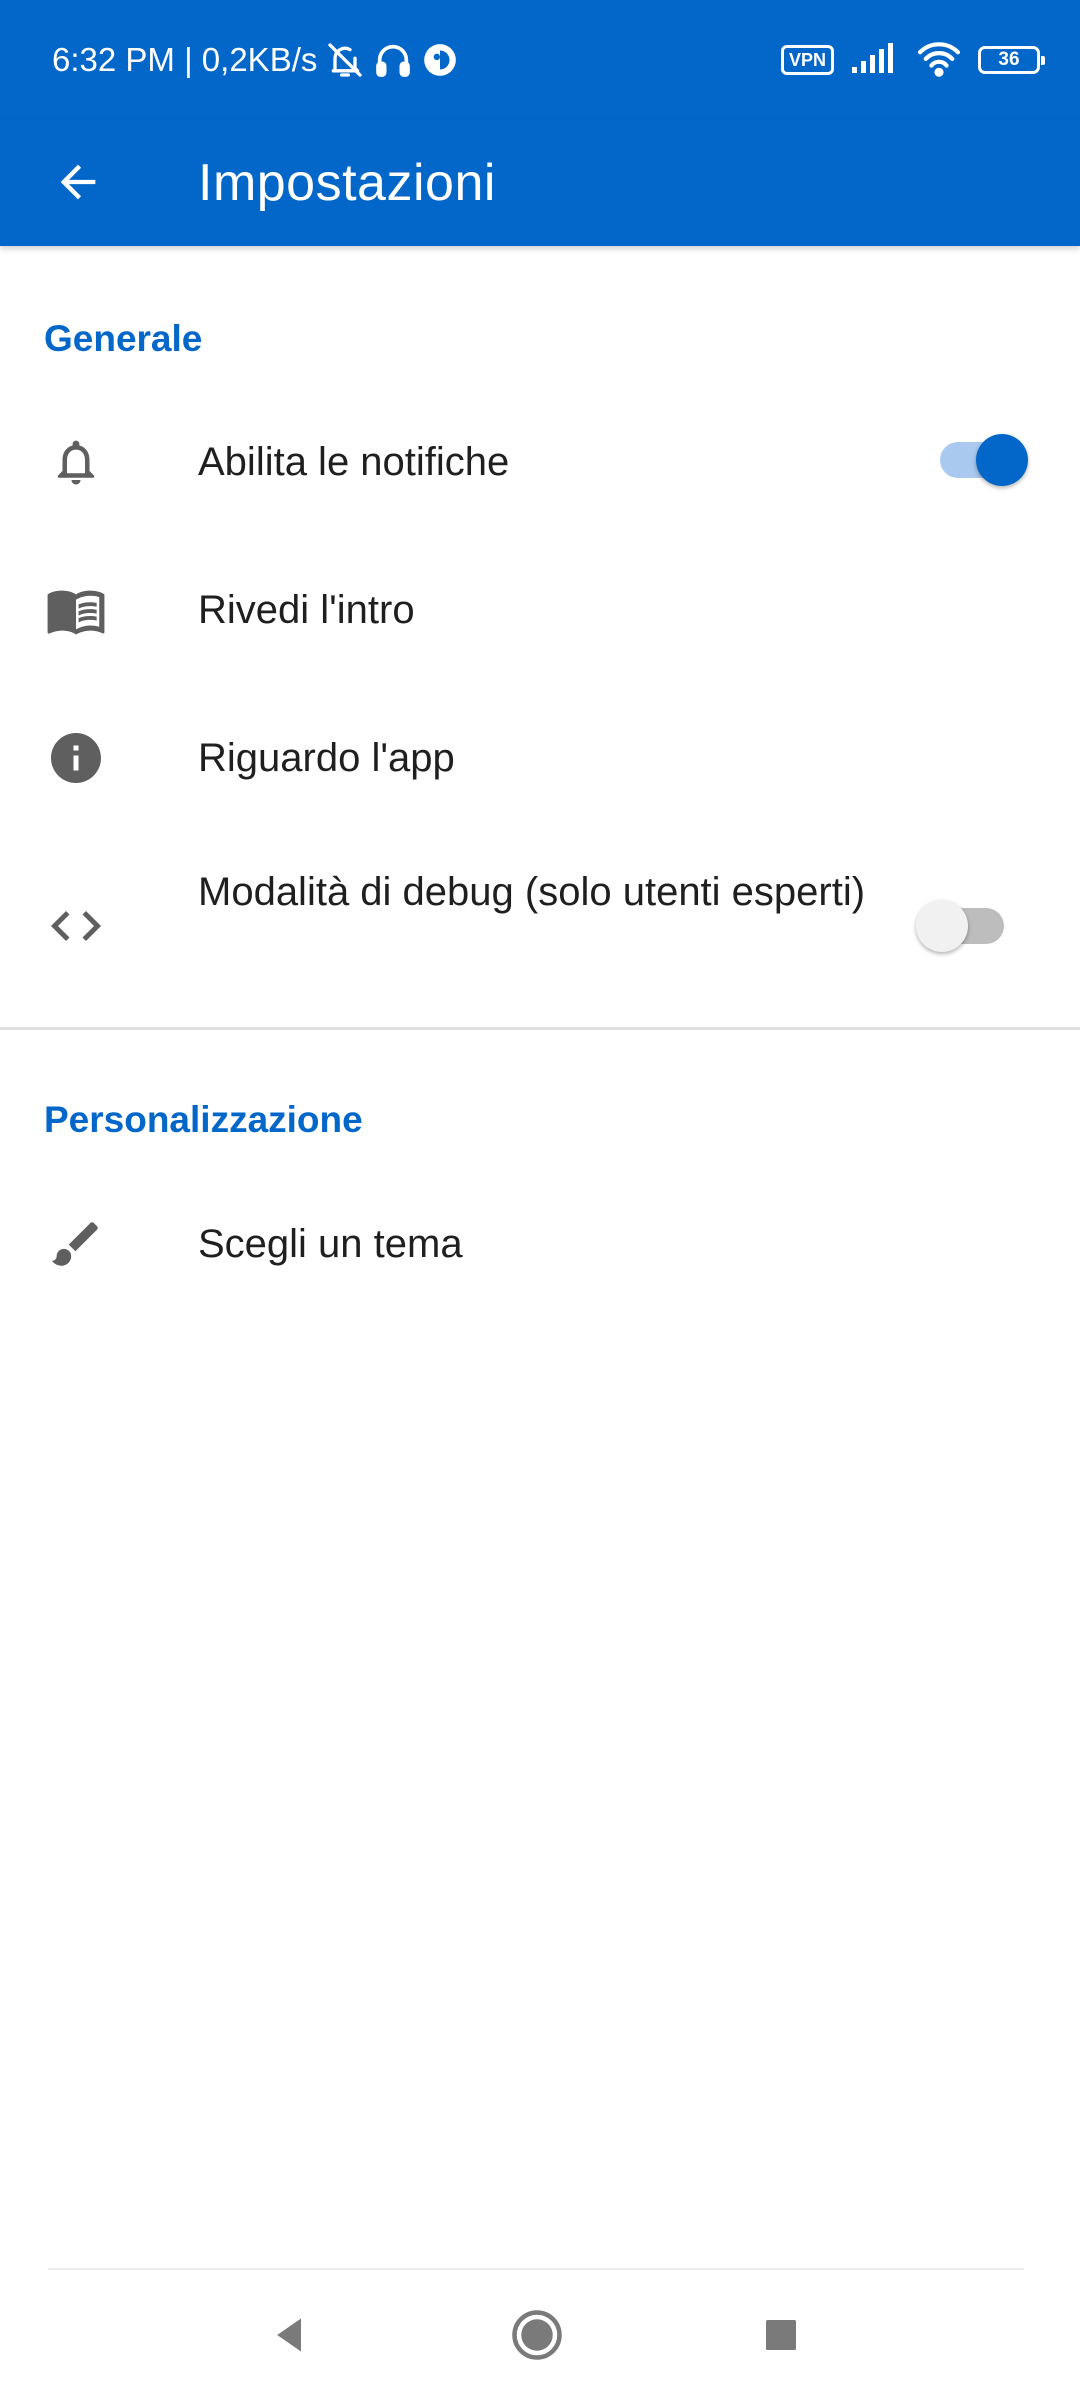 This screenshot has width=1080, height=2400. I want to click on setting-row-theme: Scegli un tema, so click(540, 1244).